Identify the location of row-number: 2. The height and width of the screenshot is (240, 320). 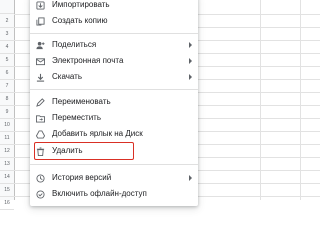
(7, 21).